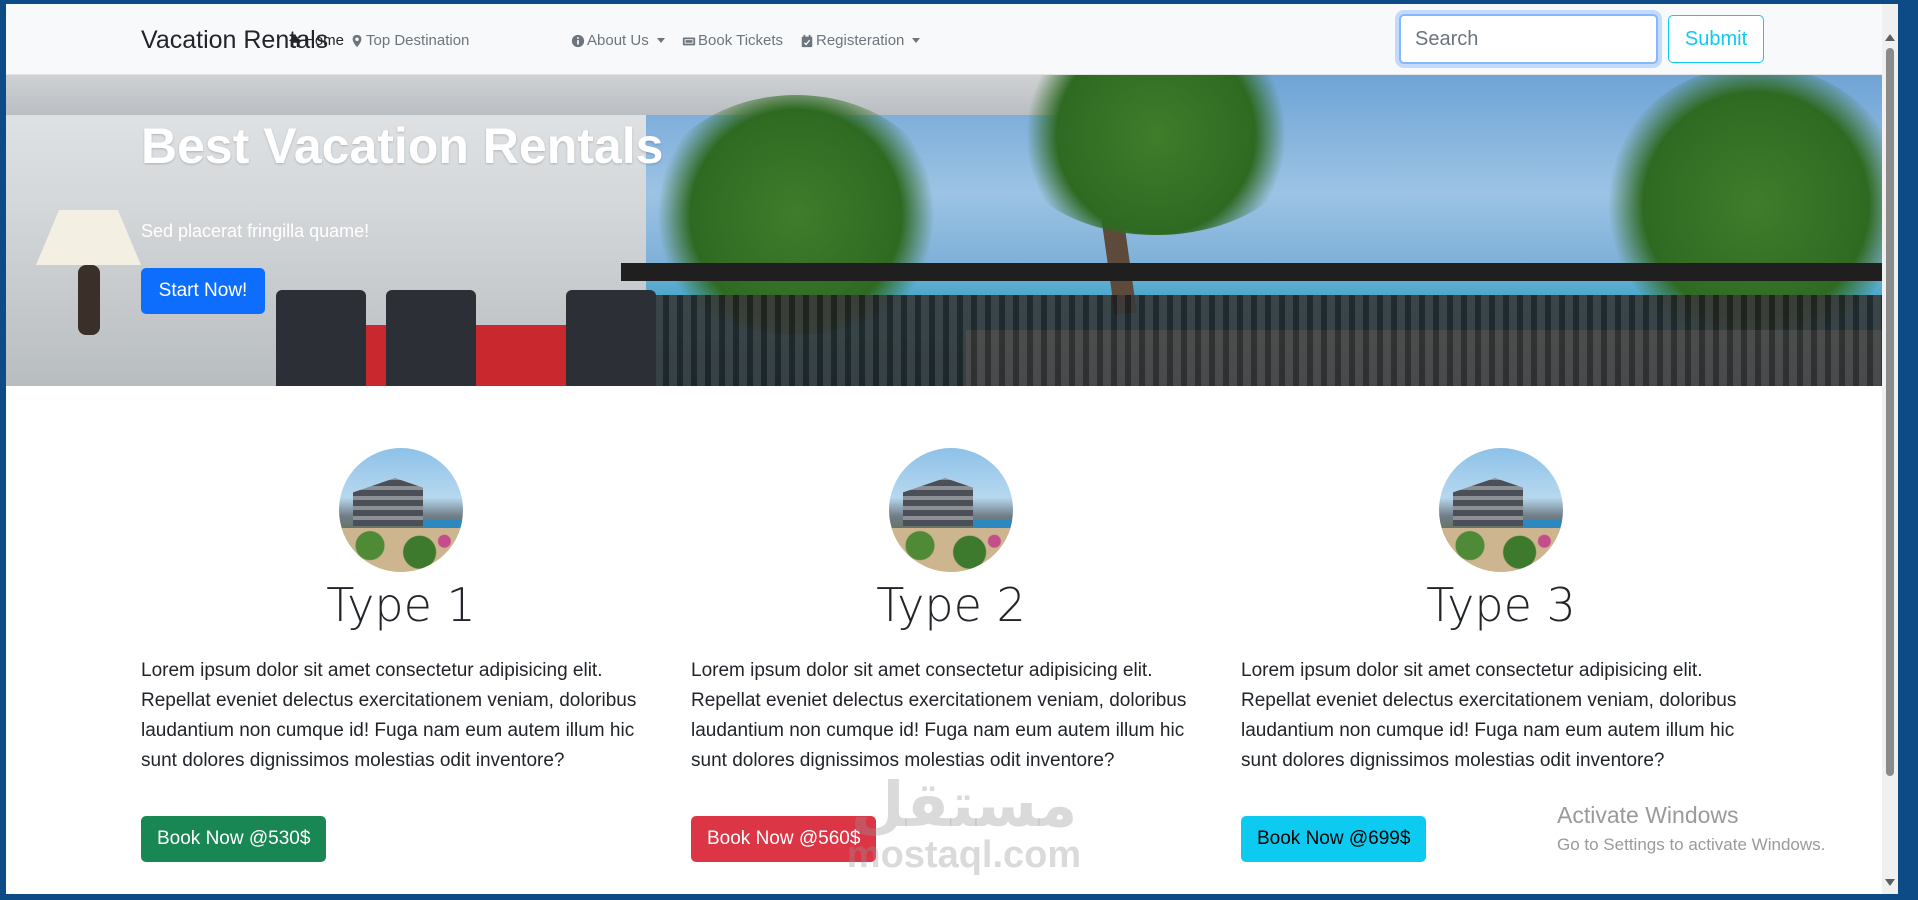 Image resolution: width=1918 pixels, height=900 pixels. I want to click on card-title: Type 3, so click(1501, 605).